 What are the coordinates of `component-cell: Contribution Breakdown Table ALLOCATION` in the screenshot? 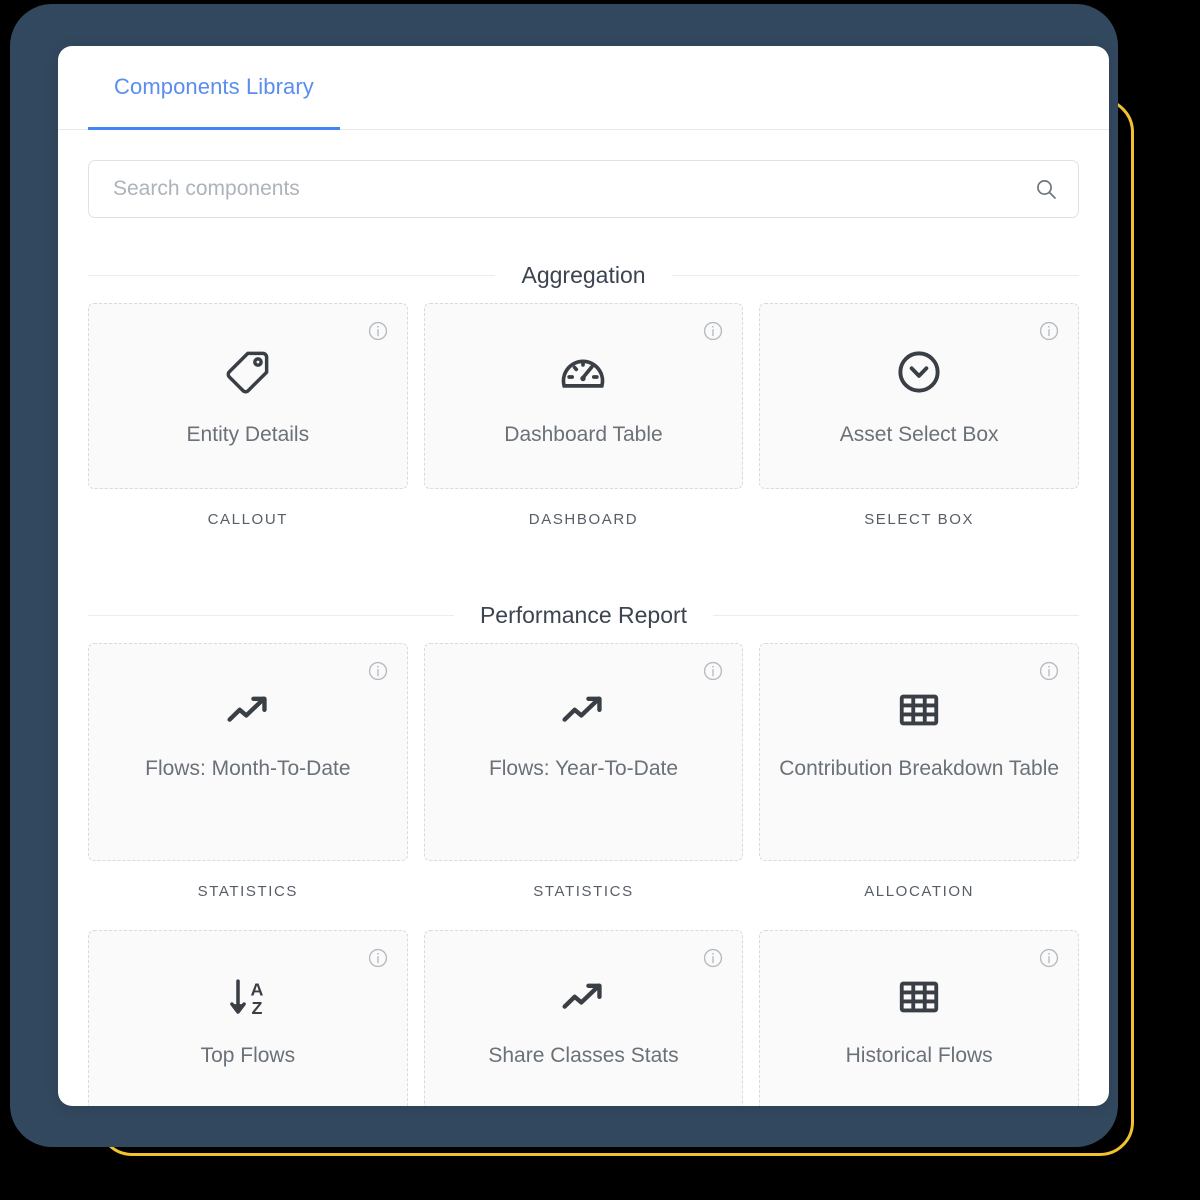 It's located at (919, 786).